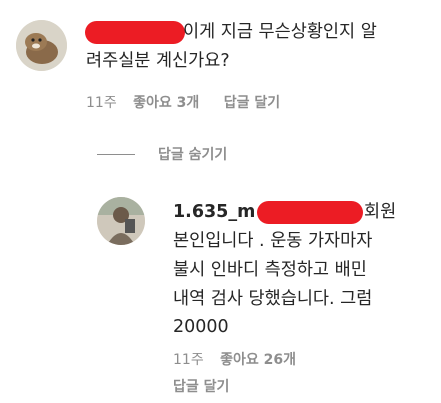 The width and height of the screenshot is (441, 403). What do you see at coordinates (201, 327) in the screenshot?
I see `reply-text-line: 20000` at bounding box center [201, 327].